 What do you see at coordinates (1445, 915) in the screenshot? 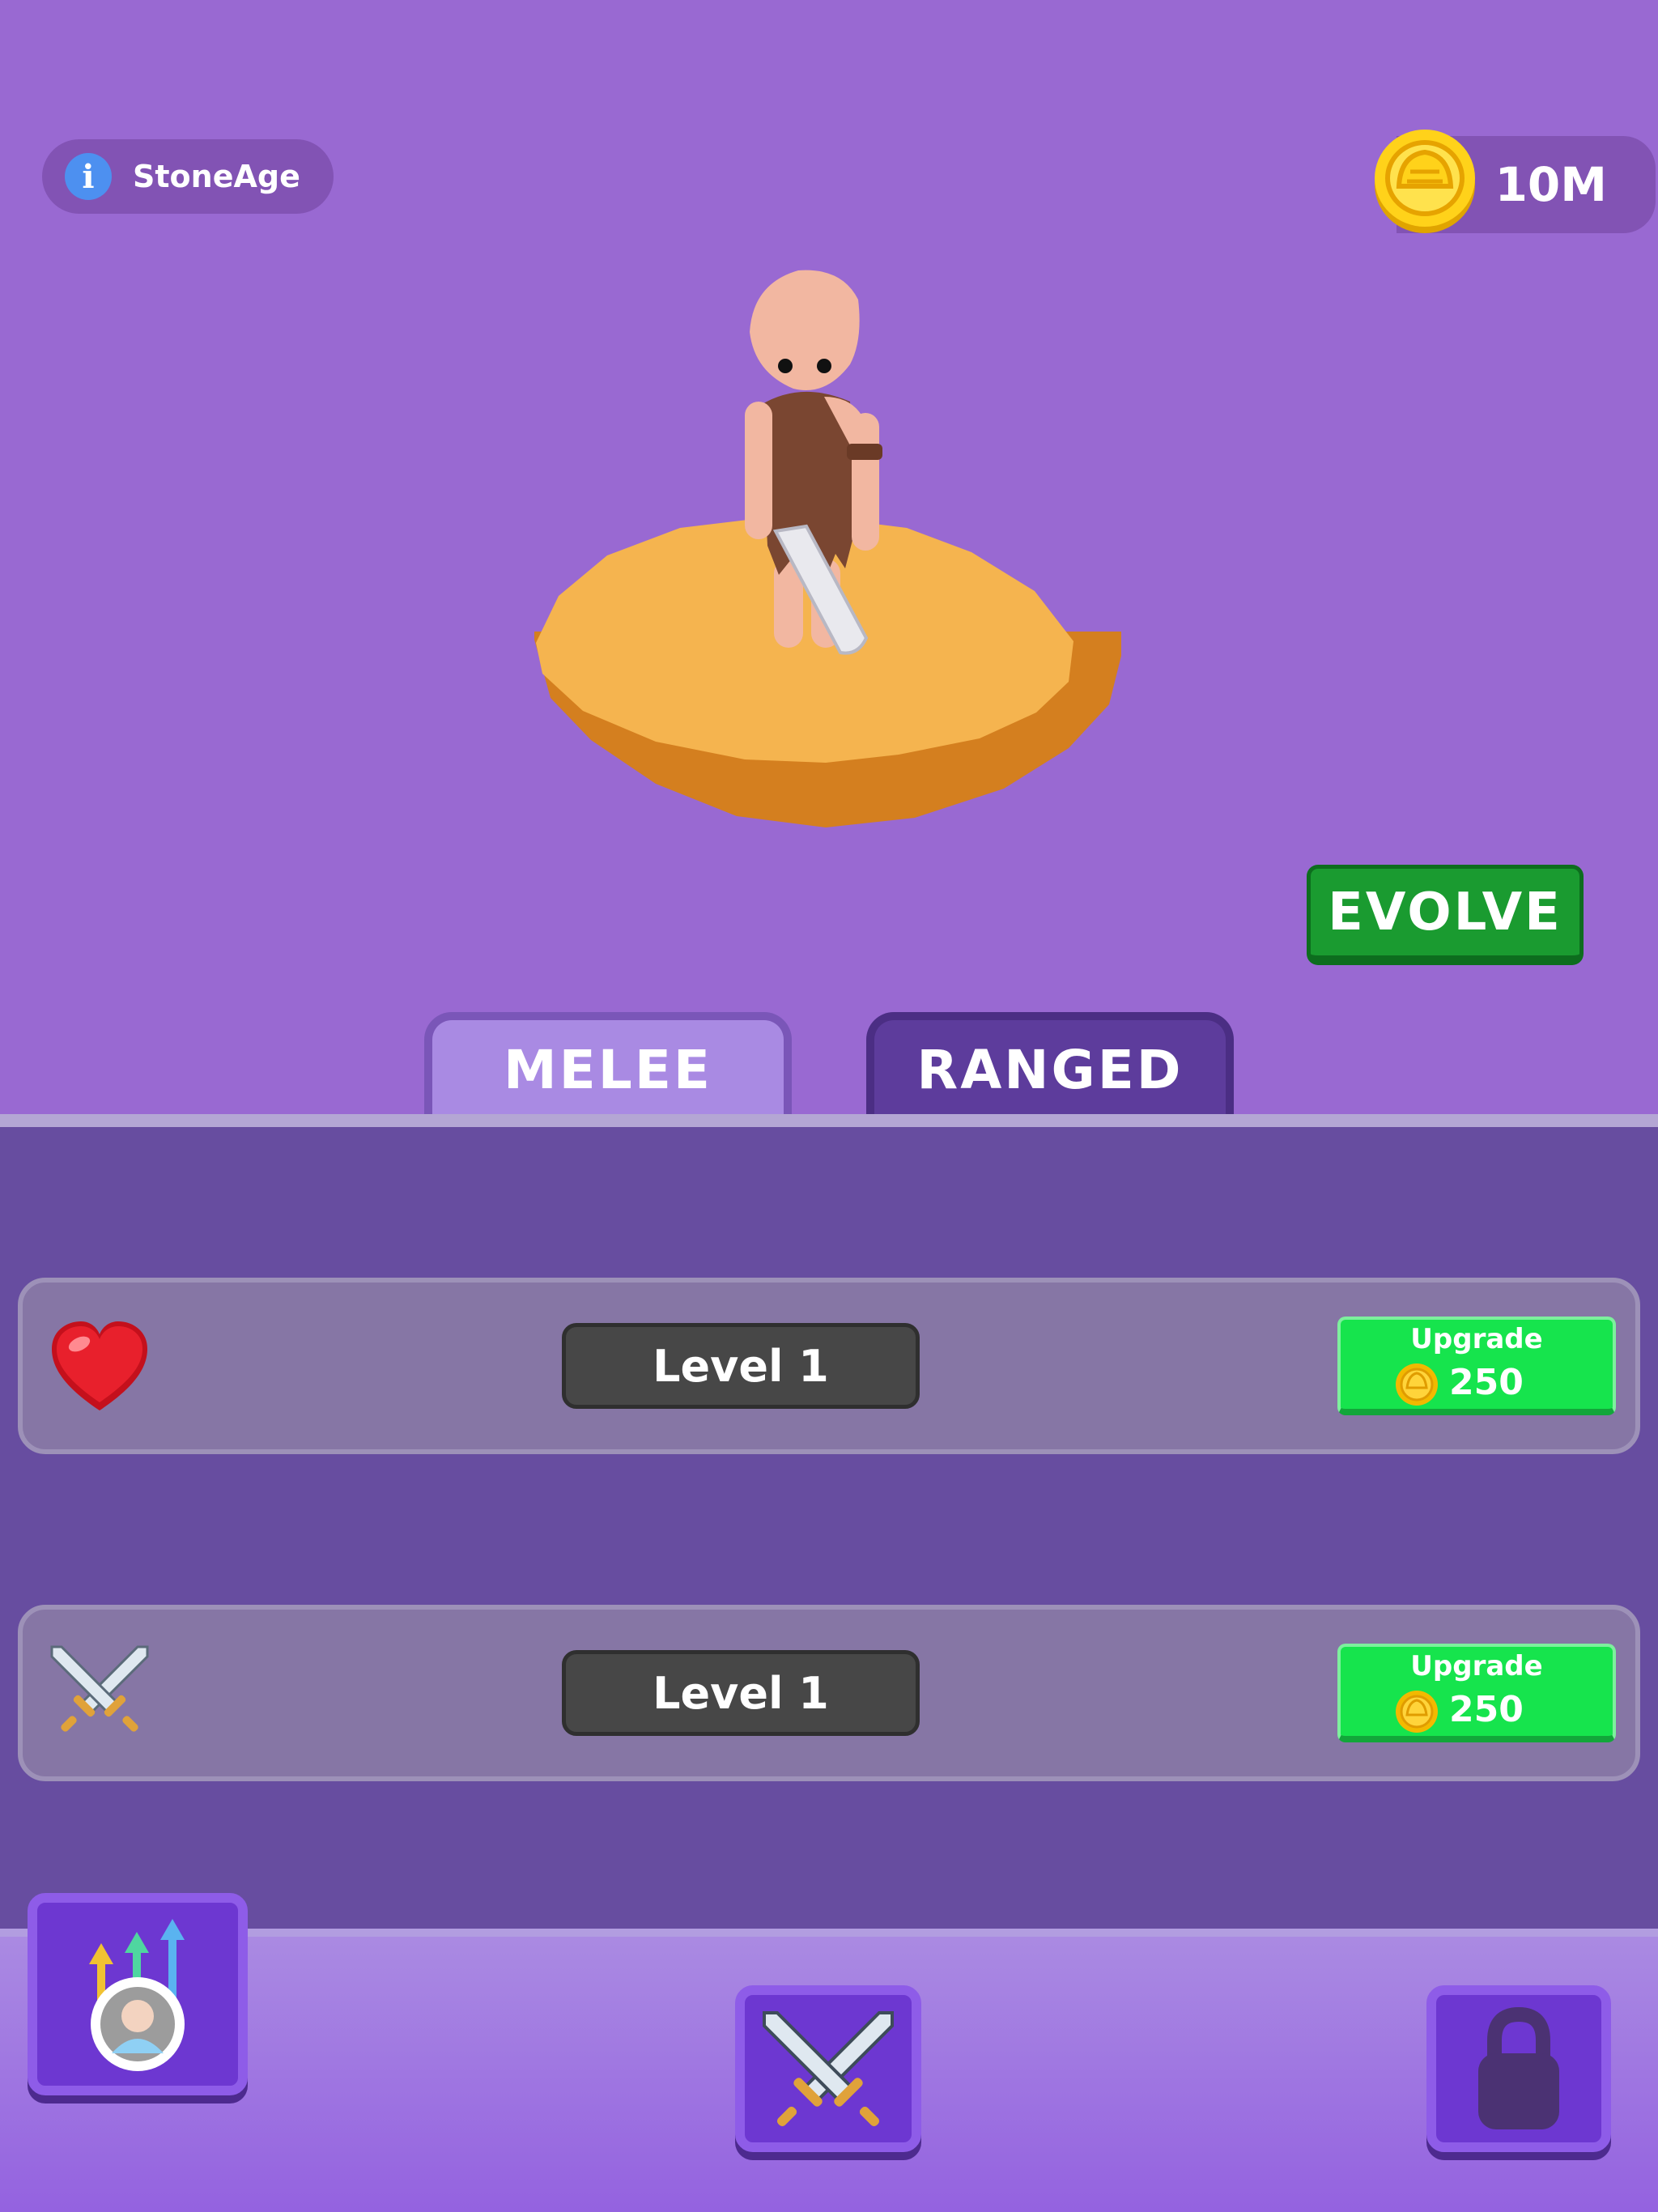
I see `evolve-button: EVOLVE` at bounding box center [1445, 915].